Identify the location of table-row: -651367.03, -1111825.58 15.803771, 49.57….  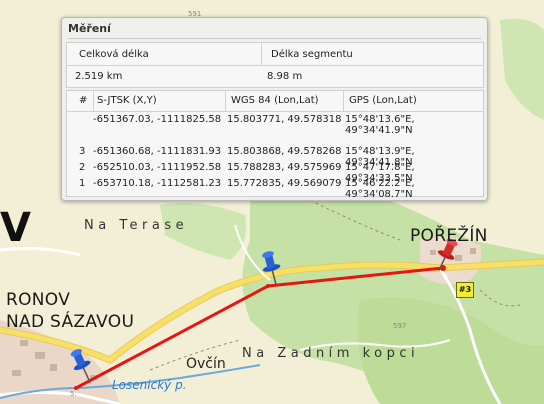
(275, 124).